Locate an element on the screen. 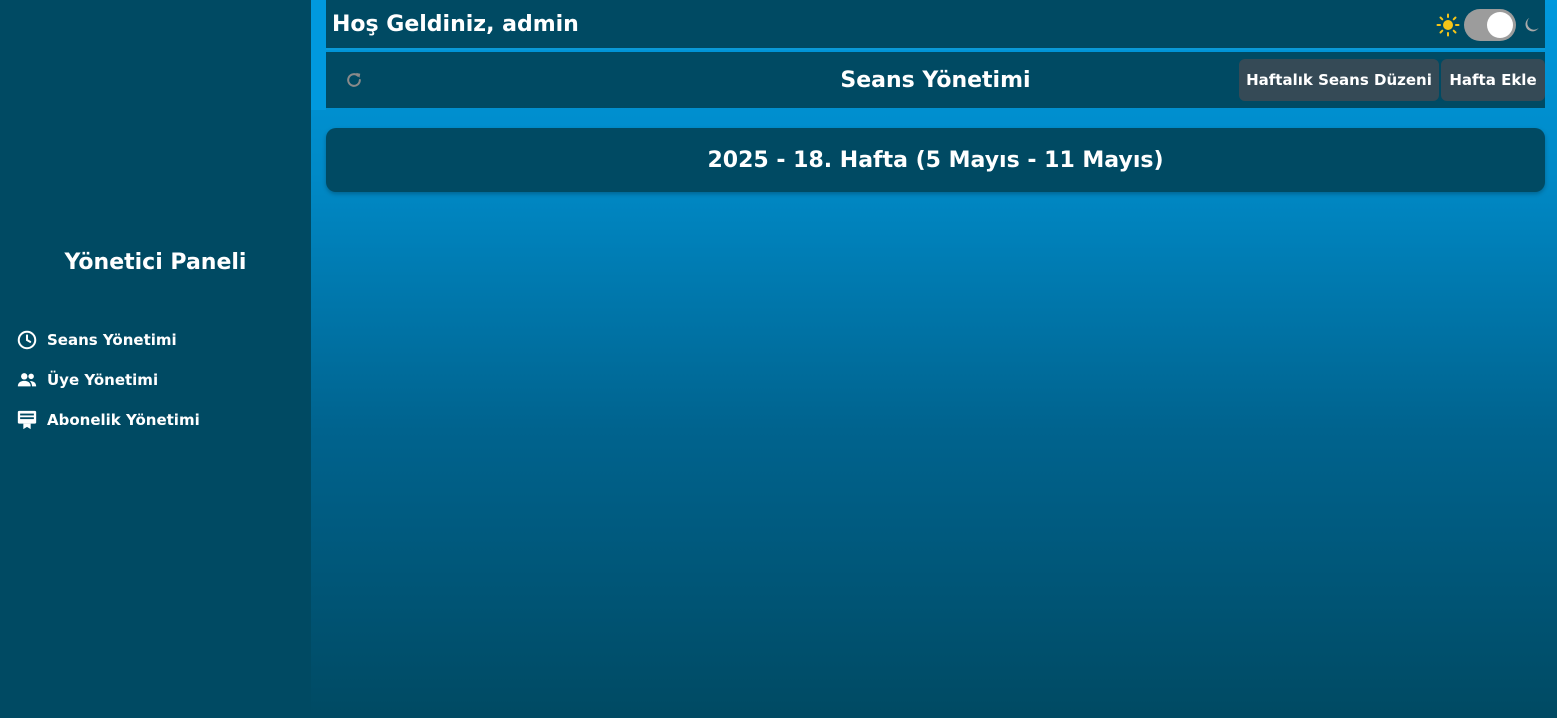 The height and width of the screenshot is (718, 1557). subscription-icon is located at coordinates (27, 420).